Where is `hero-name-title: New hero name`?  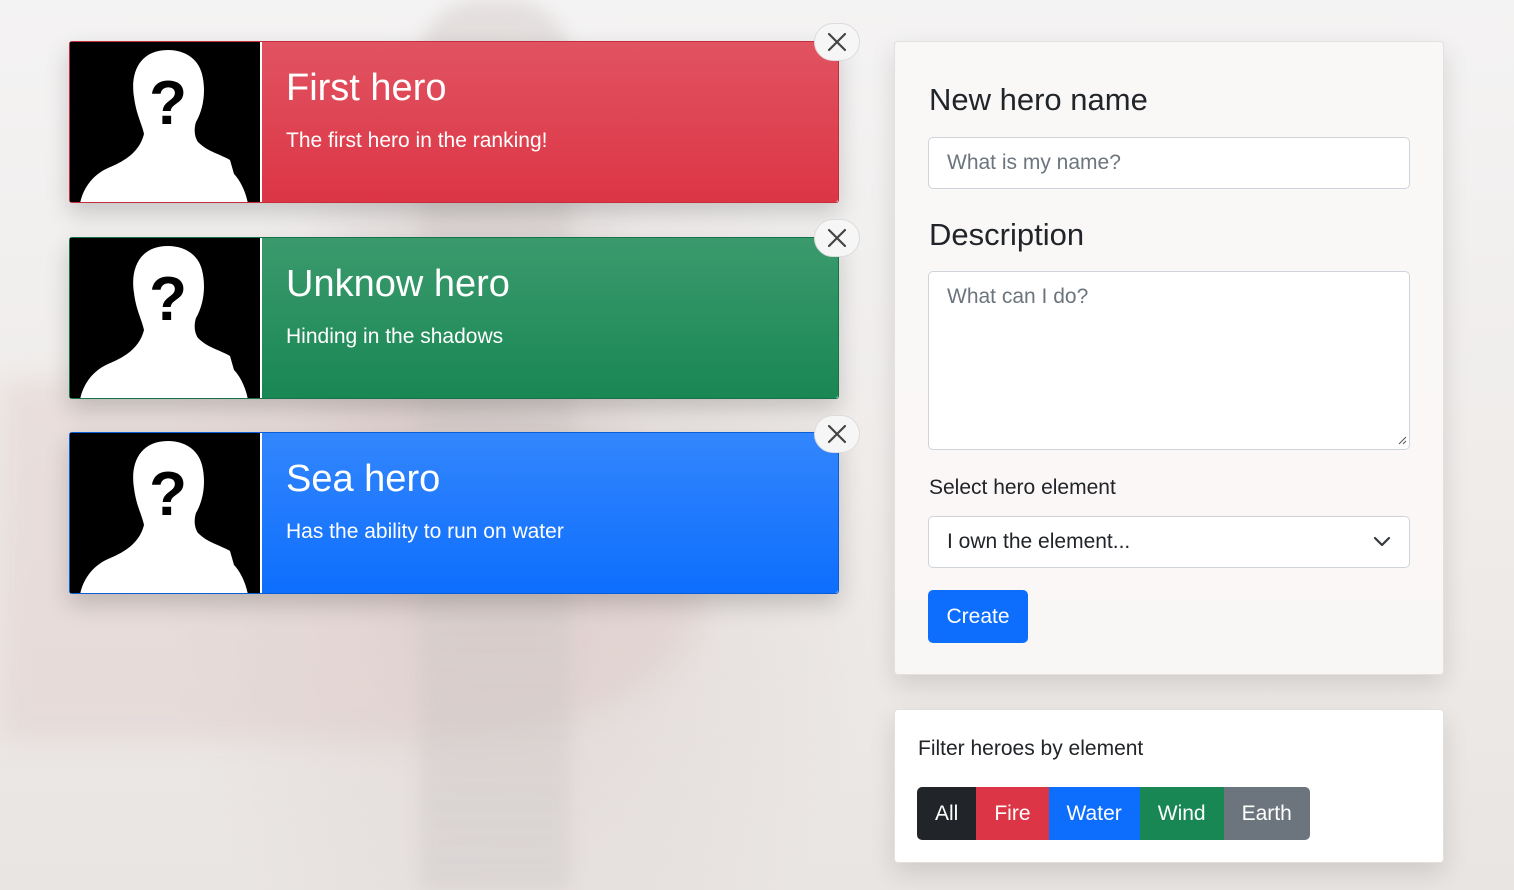
hero-name-title: New hero name is located at coordinates (1038, 99).